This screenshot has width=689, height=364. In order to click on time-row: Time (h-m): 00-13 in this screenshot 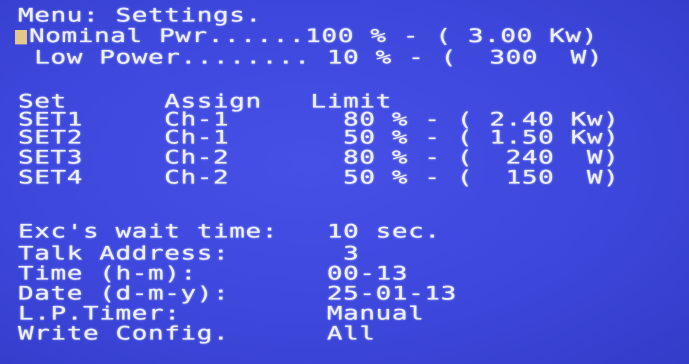, I will do `click(213, 273)`.